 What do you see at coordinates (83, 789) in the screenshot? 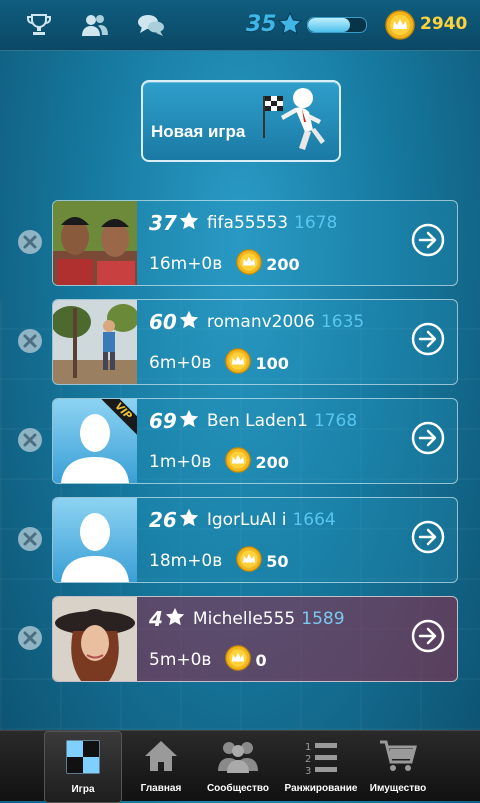
I see `nav-label: Игра` at bounding box center [83, 789].